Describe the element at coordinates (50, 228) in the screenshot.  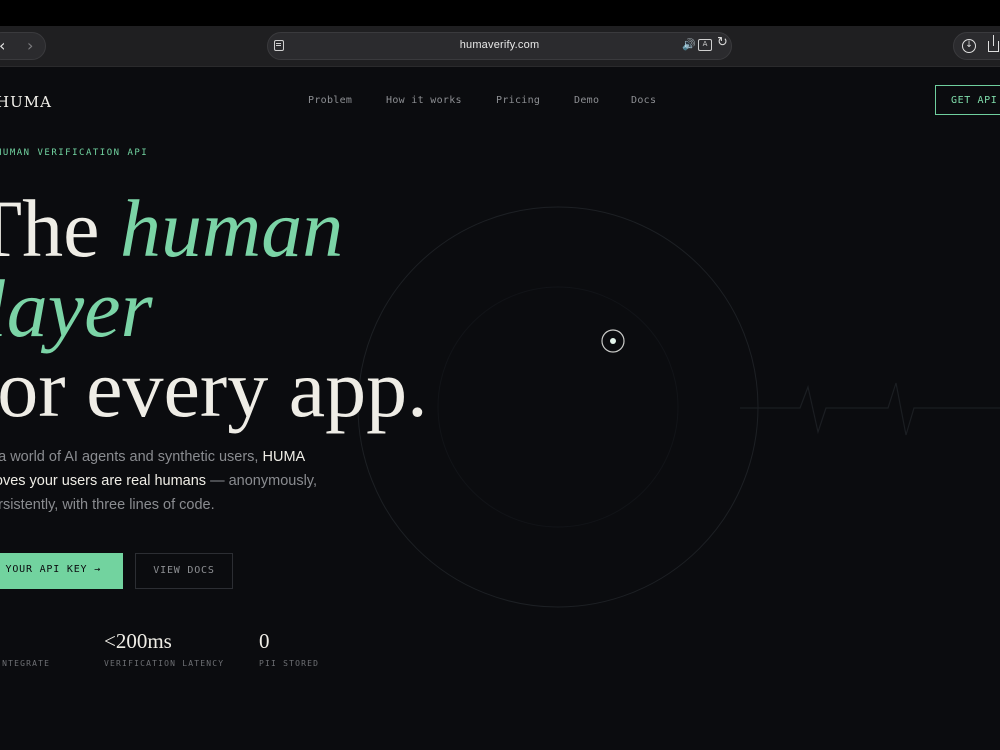
I see `headline-plain: The` at that location.